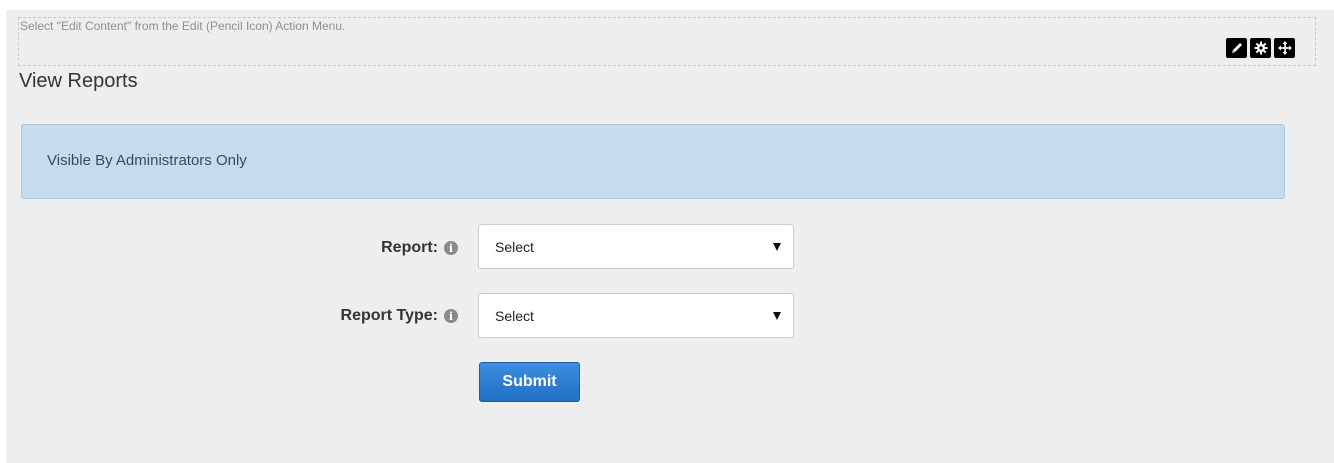  I want to click on module-action-menu, so click(1260, 48).